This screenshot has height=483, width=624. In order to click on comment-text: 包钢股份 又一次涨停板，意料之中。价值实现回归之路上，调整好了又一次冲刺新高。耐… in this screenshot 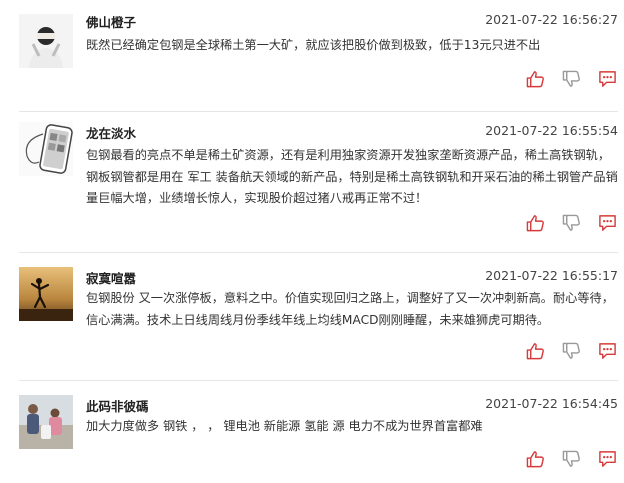, I will do `click(350, 309)`.